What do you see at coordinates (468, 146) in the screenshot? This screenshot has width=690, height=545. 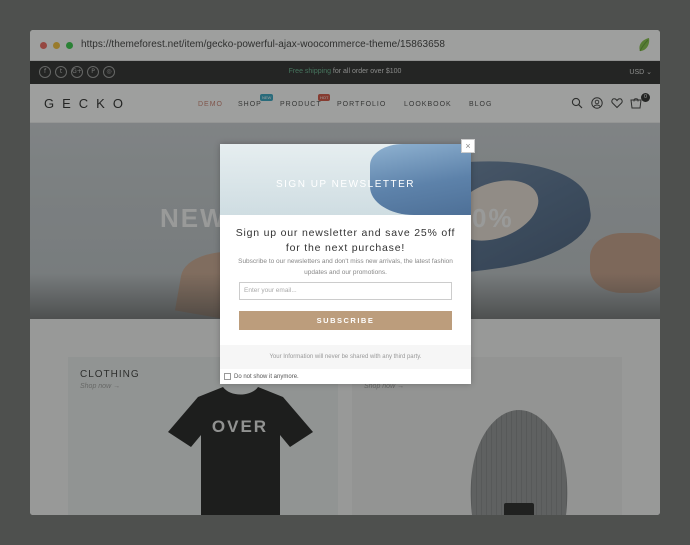 I see `popup-close-button: ×` at bounding box center [468, 146].